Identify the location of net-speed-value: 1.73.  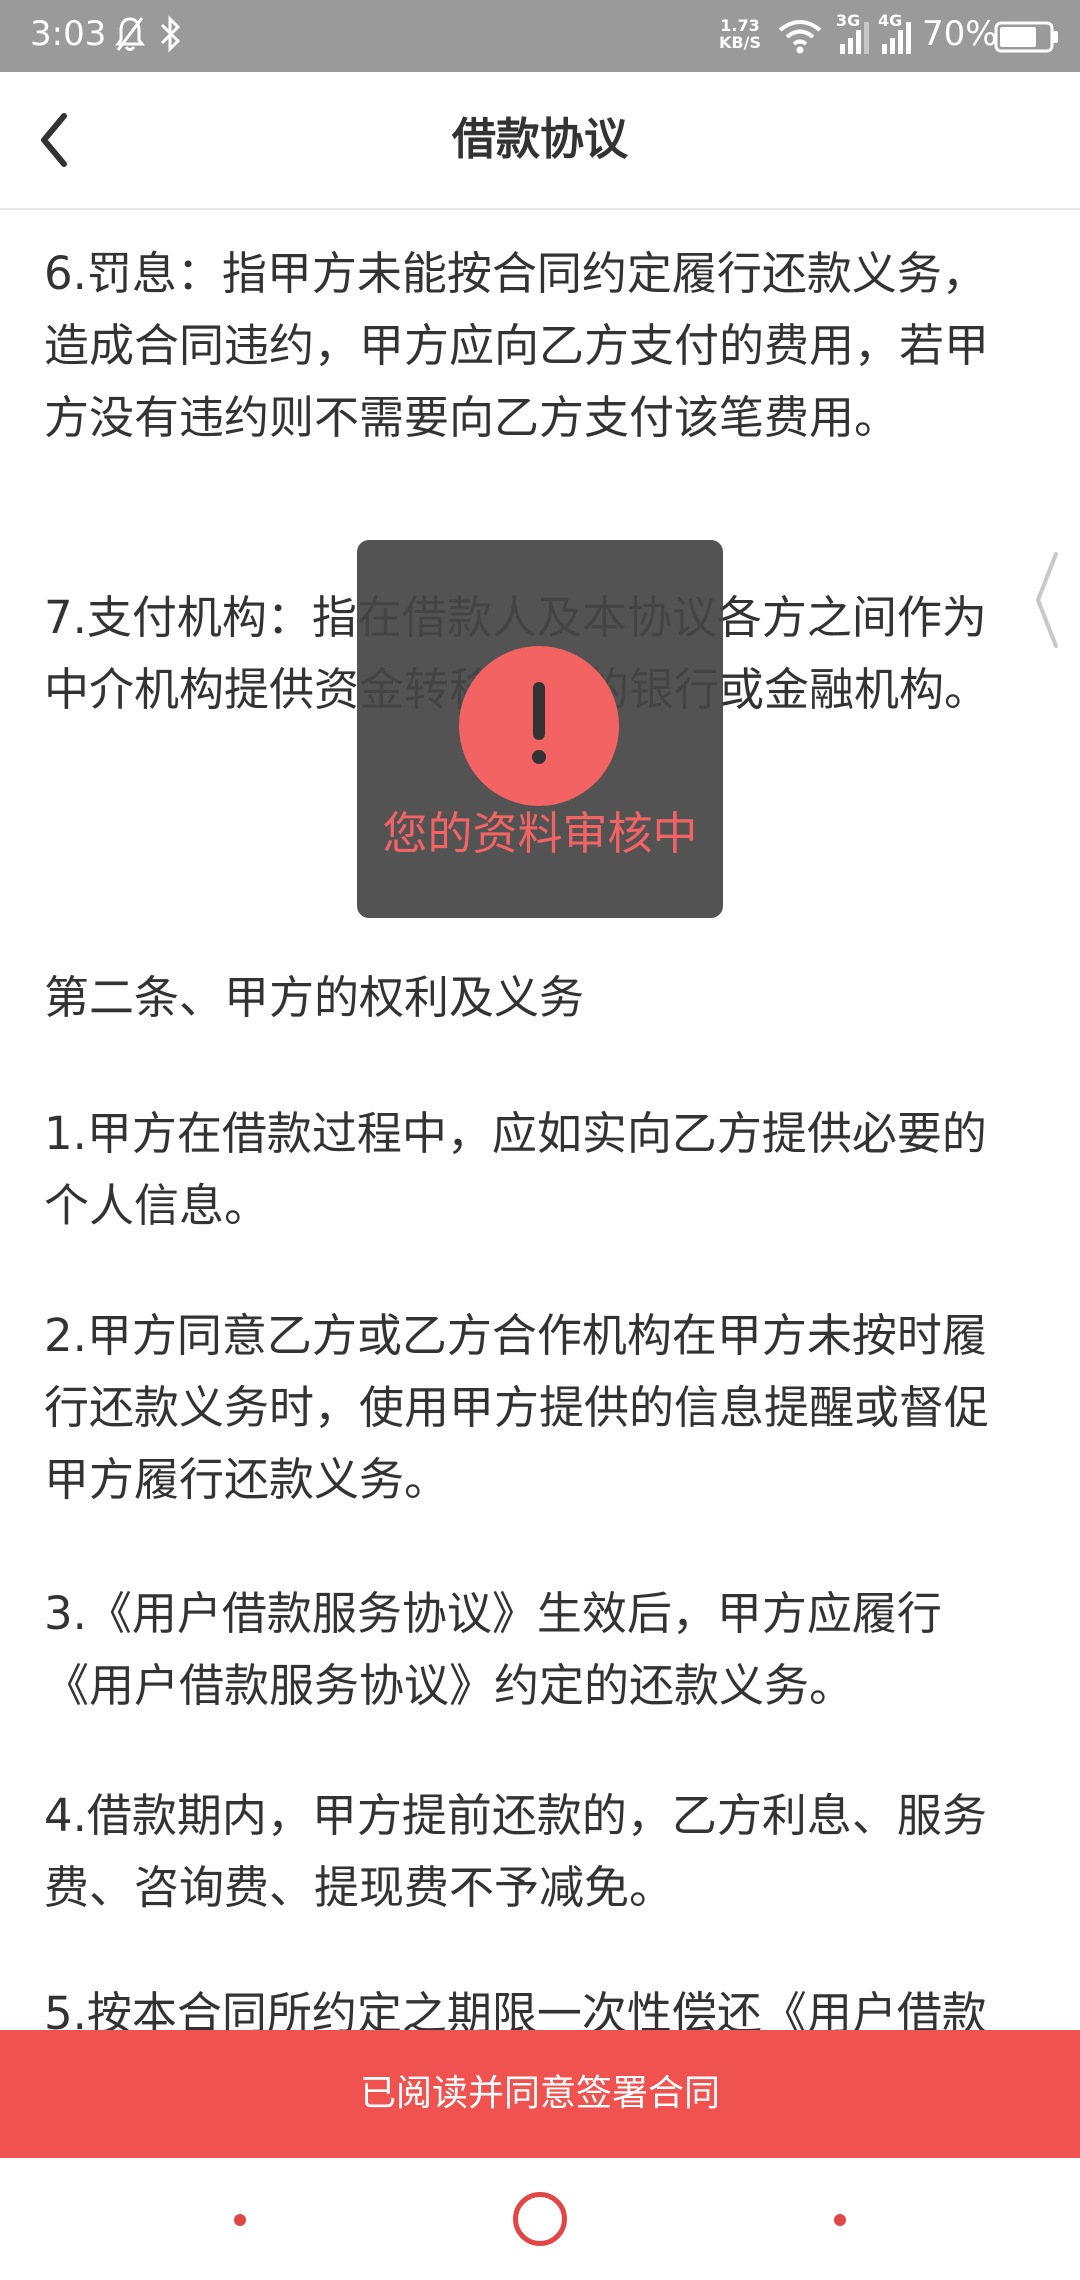
(740, 25).